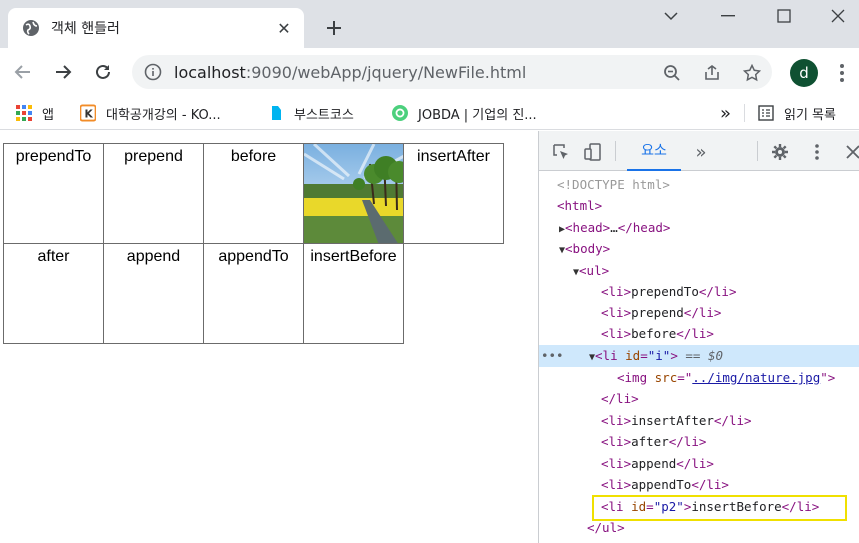  Describe the element at coordinates (842, 73) in the screenshot. I see `chrome-menu-icon` at that location.